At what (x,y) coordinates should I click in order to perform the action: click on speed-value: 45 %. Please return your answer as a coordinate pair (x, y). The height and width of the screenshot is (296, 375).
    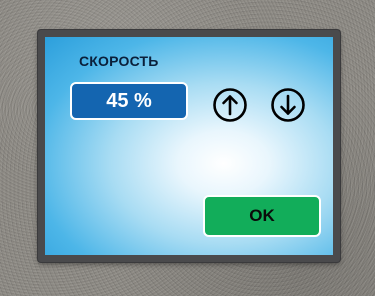
    Looking at the image, I should click on (129, 100).